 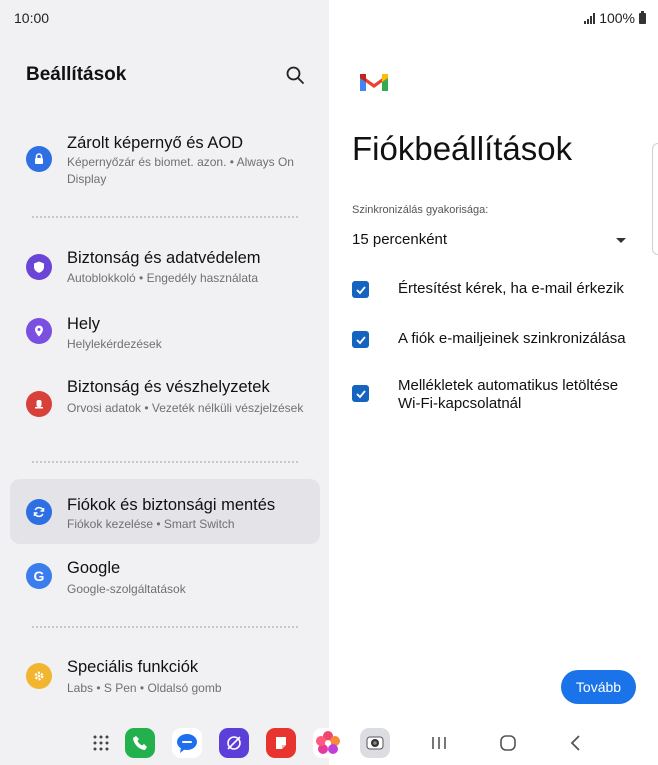 What do you see at coordinates (94, 568) in the screenshot?
I see `settings-item-title: Google` at bounding box center [94, 568].